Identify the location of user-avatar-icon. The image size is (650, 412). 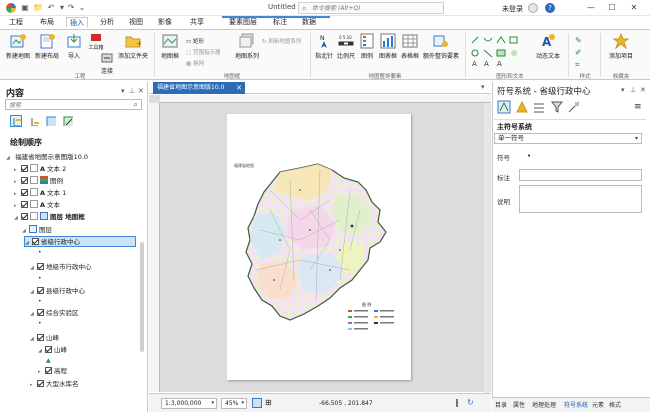
(533, 8).